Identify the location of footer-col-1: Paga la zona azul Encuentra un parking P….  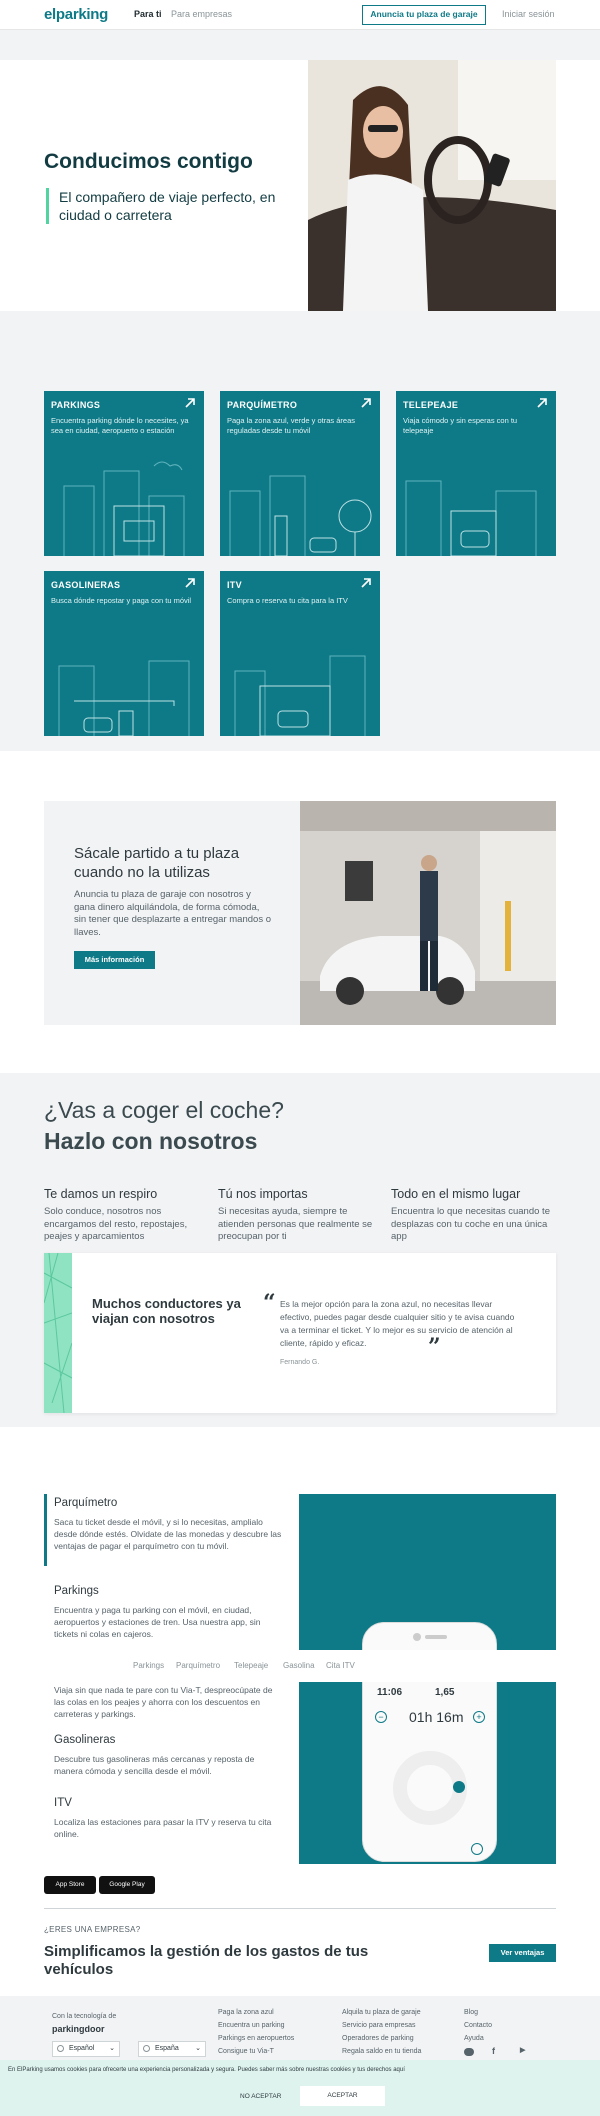
(256, 2032).